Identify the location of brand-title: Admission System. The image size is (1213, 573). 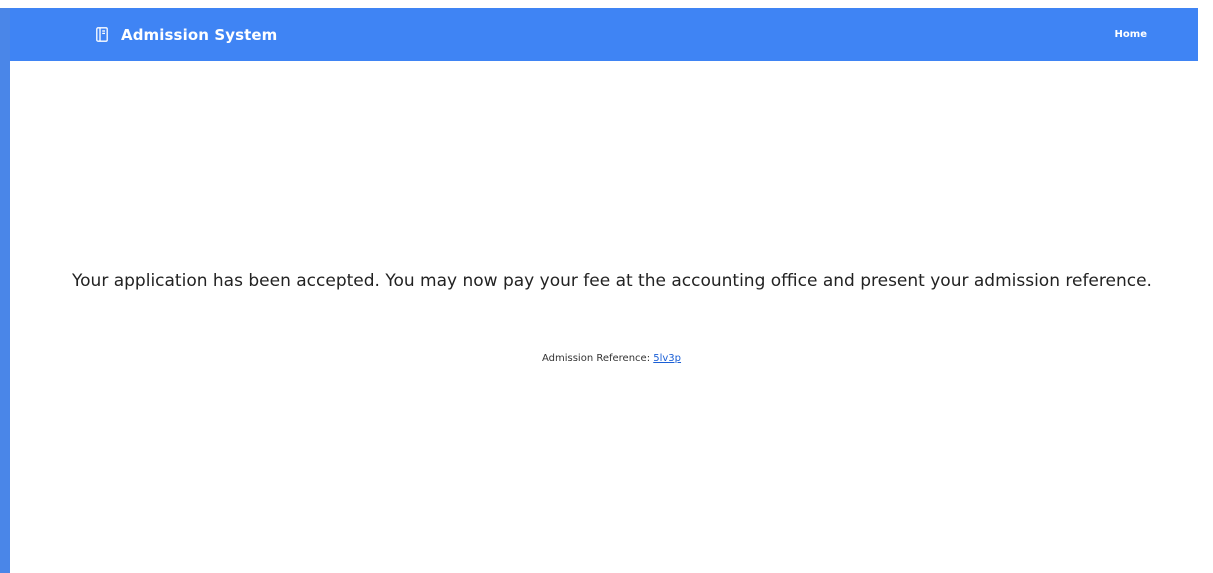
(199, 34).